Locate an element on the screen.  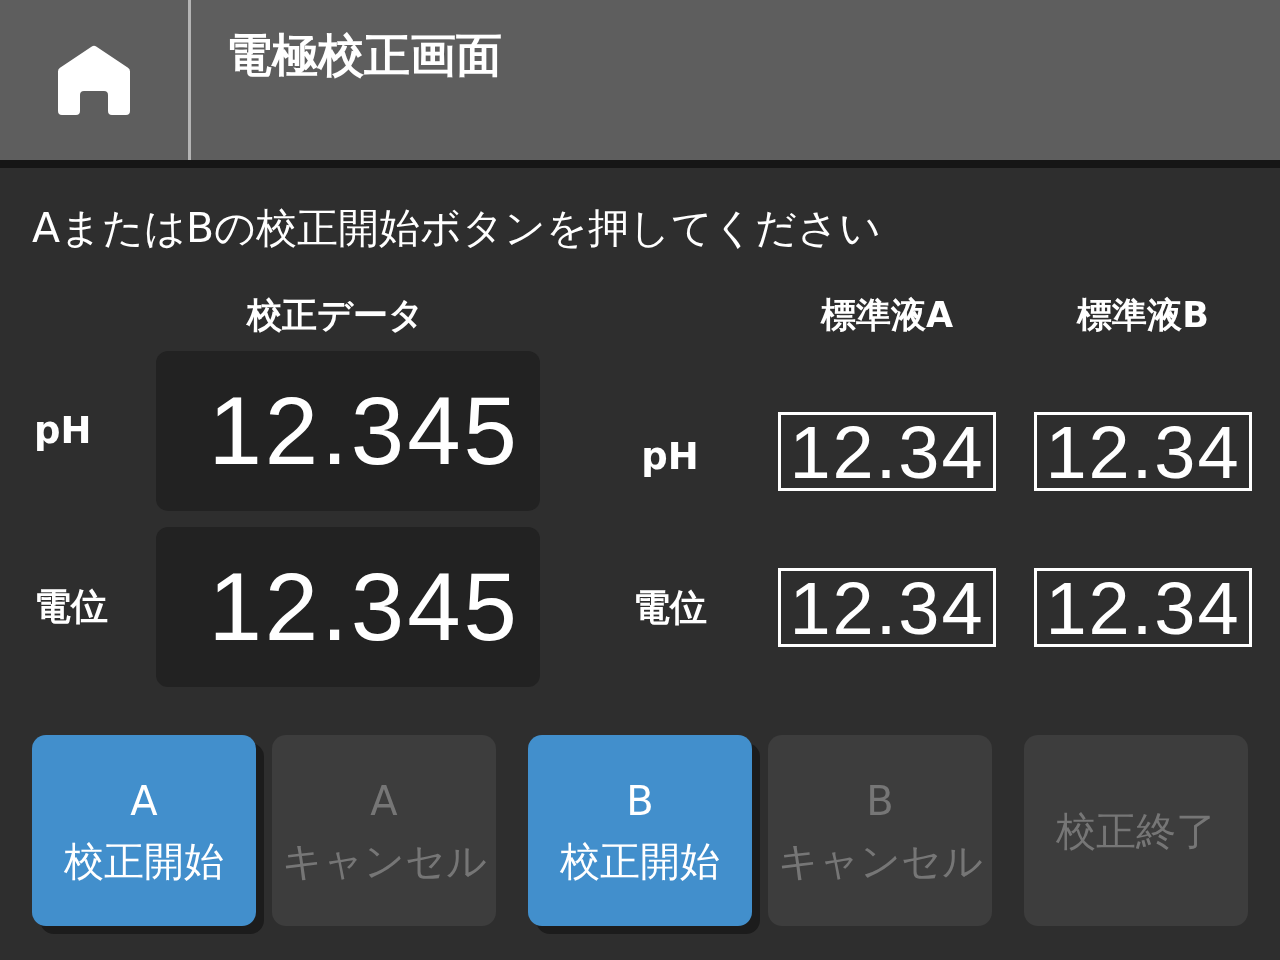
screen-title: 電極校正画面 is located at coordinates (363, 55).